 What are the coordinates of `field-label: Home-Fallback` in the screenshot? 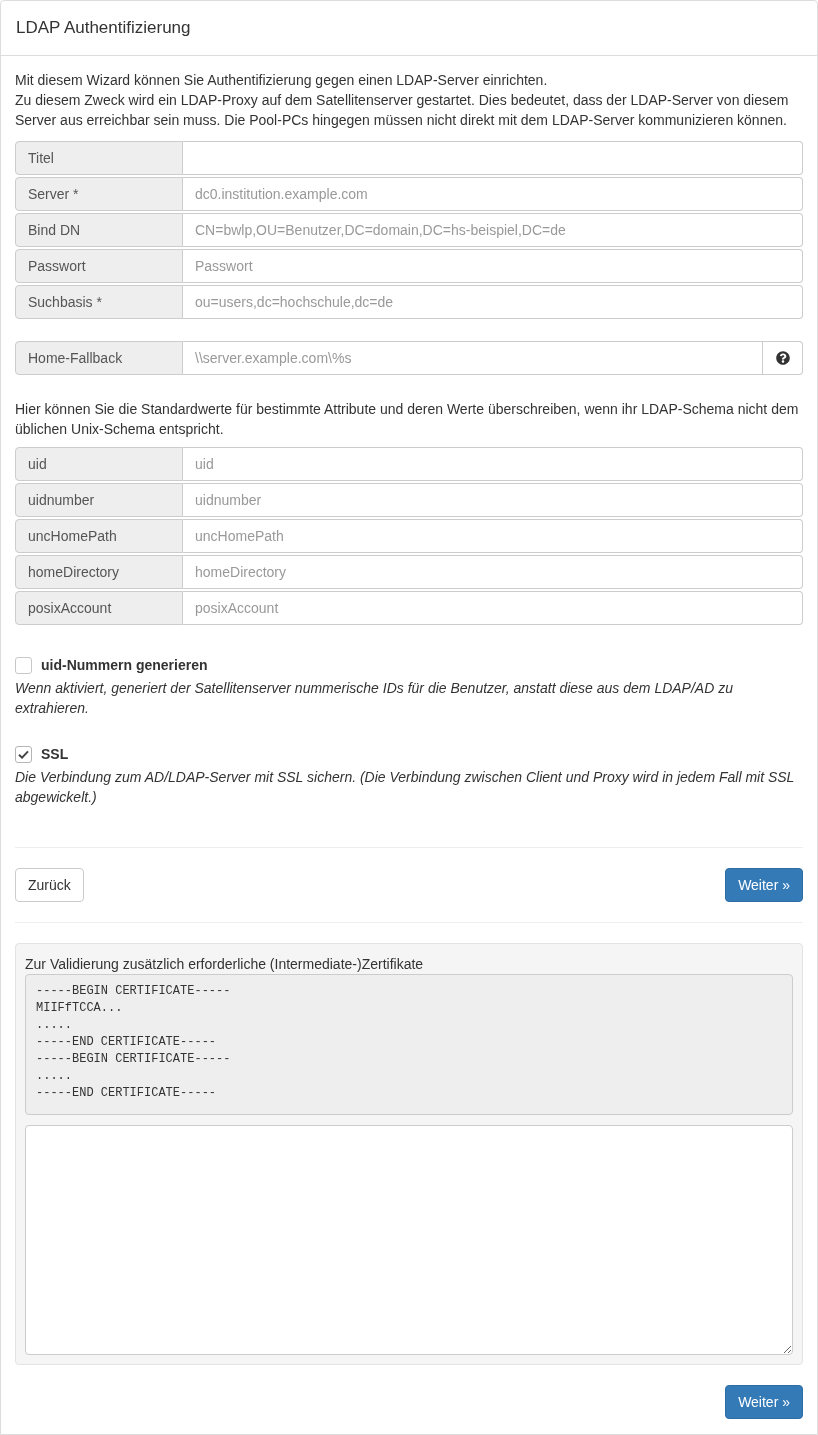 It's located at (99, 358).